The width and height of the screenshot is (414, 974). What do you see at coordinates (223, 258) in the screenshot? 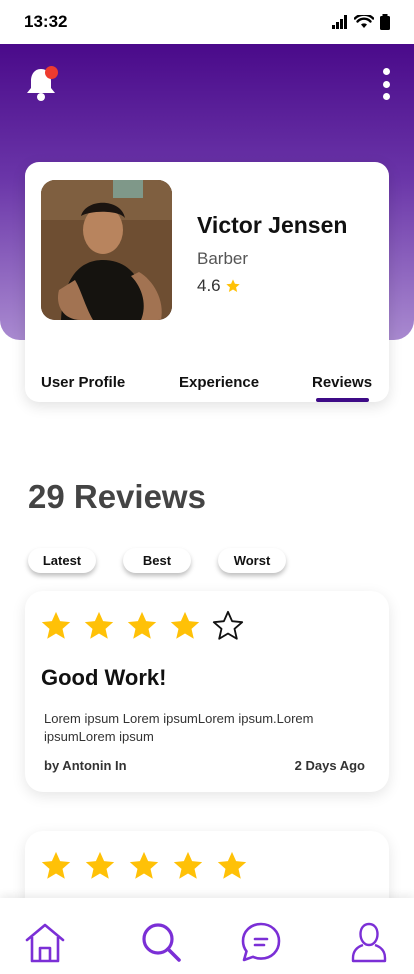
I see `profile-role: Barber` at bounding box center [223, 258].